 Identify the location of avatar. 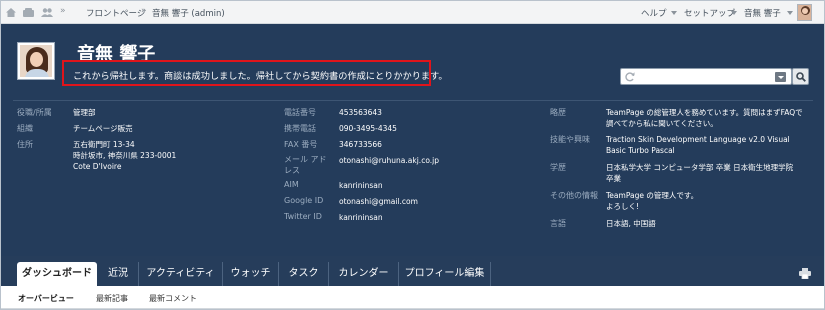
(804, 12).